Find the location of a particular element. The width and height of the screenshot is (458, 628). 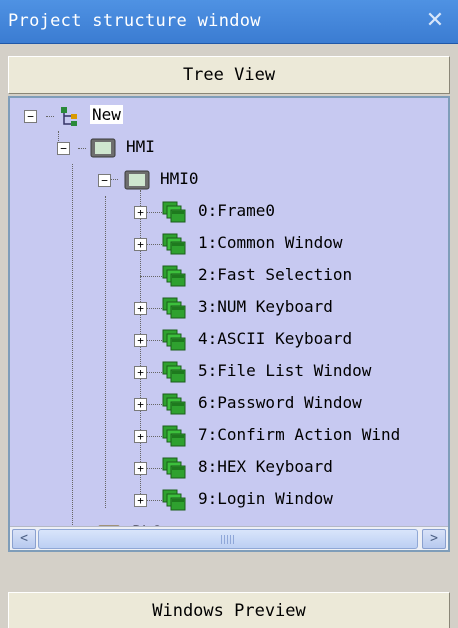

tree-view-header: Tree View is located at coordinates (229, 75).